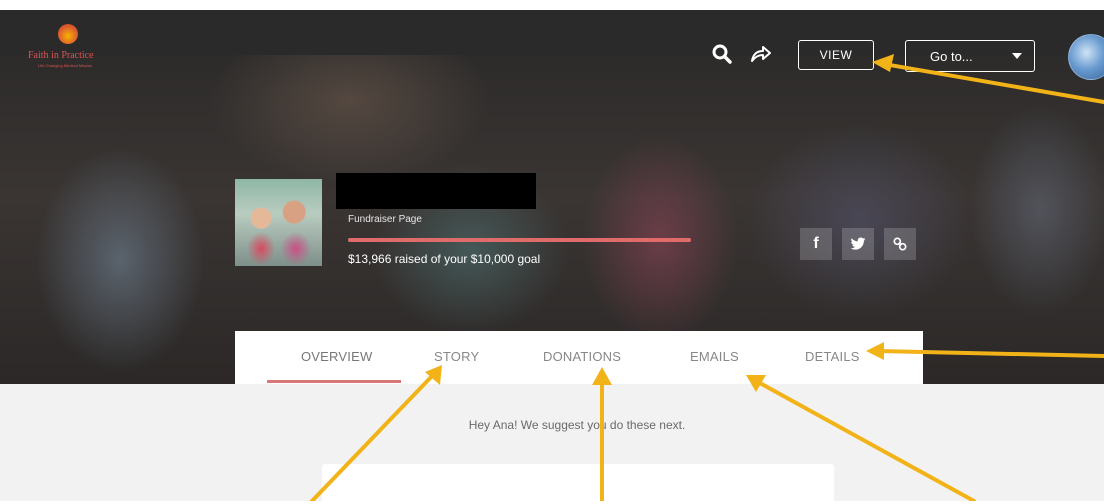  What do you see at coordinates (578, 484) in the screenshot?
I see `suggestion-card` at bounding box center [578, 484].